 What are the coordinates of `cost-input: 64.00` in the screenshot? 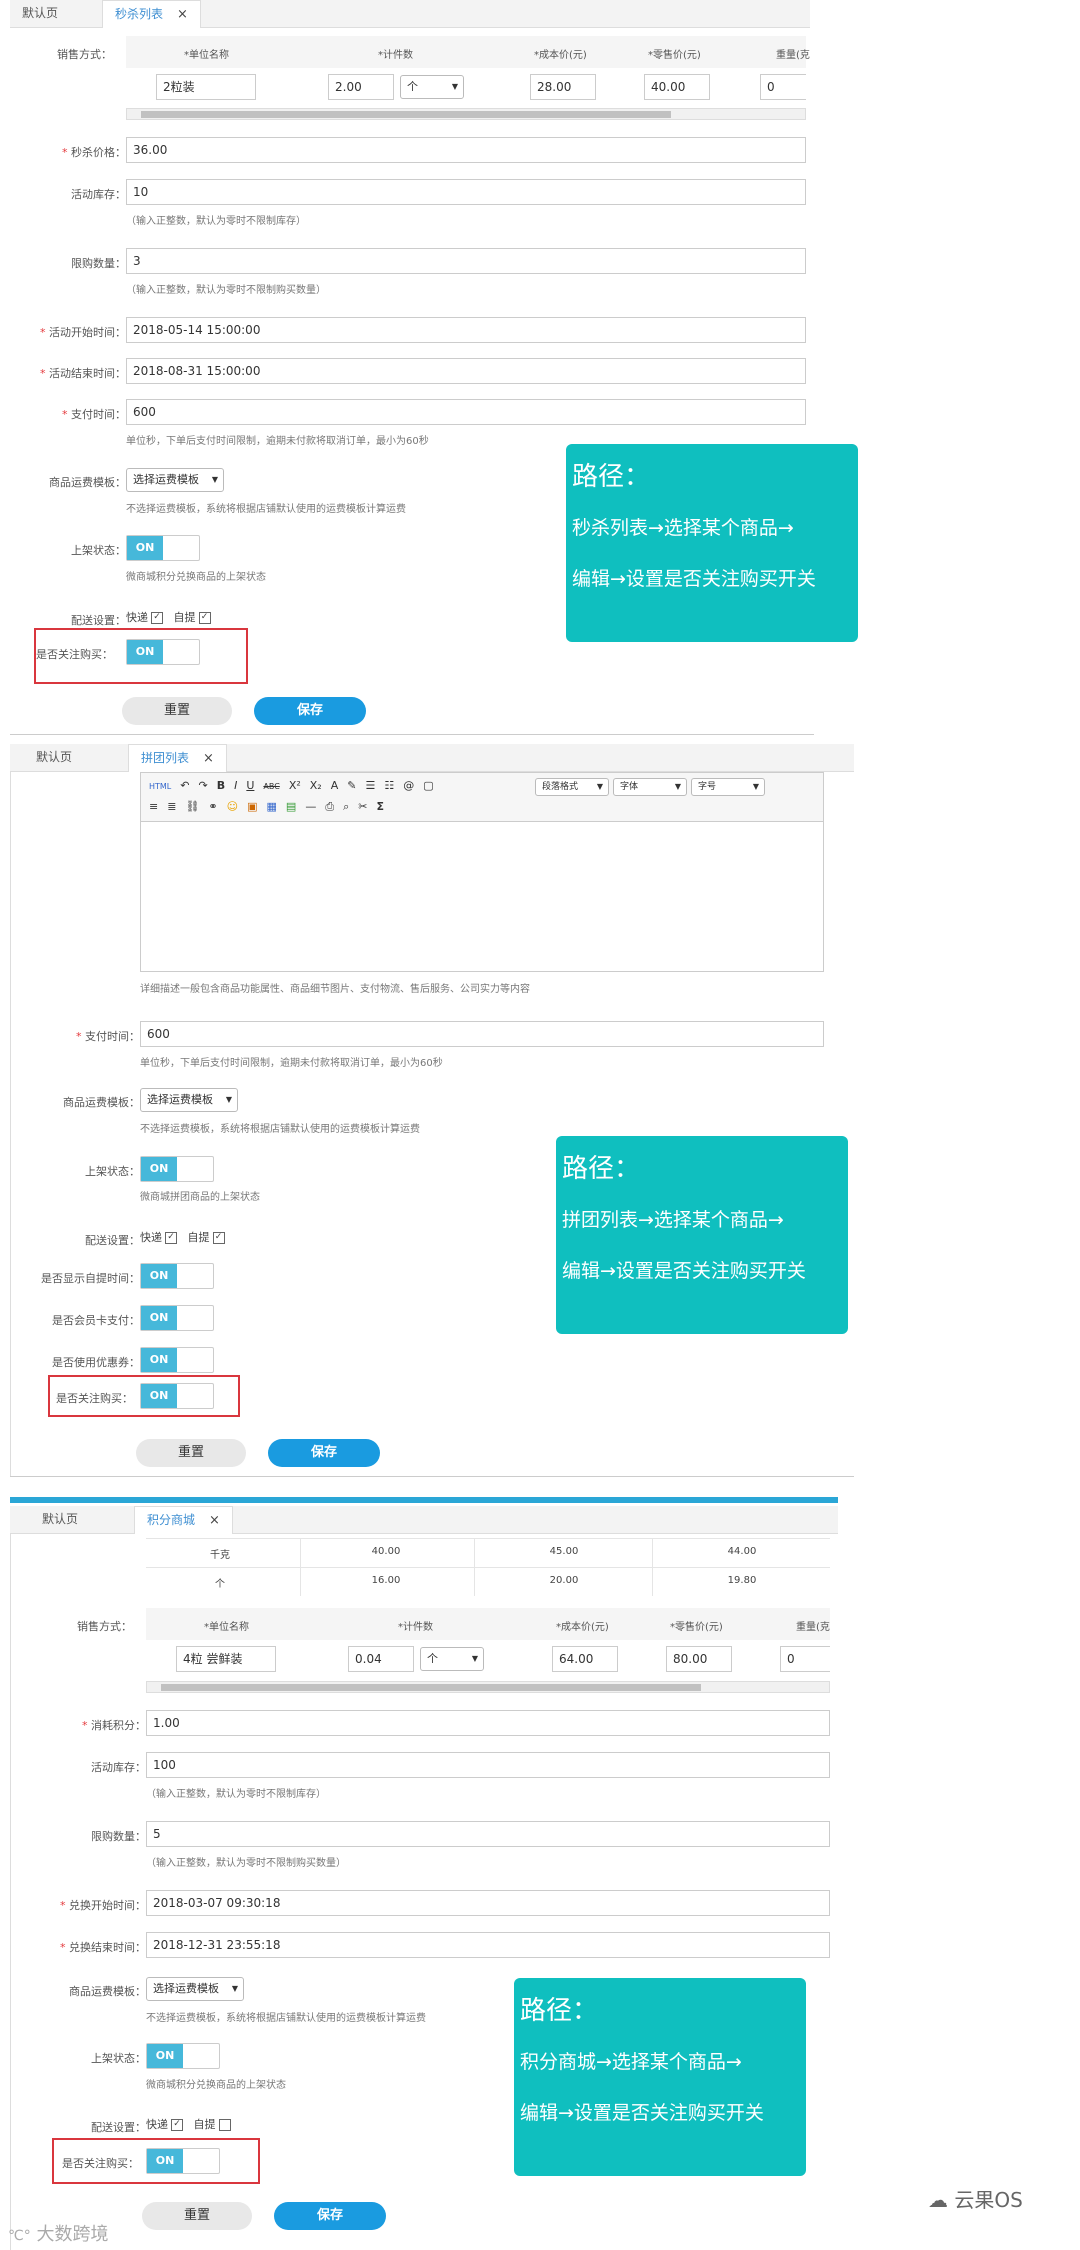 It's located at (585, 1659).